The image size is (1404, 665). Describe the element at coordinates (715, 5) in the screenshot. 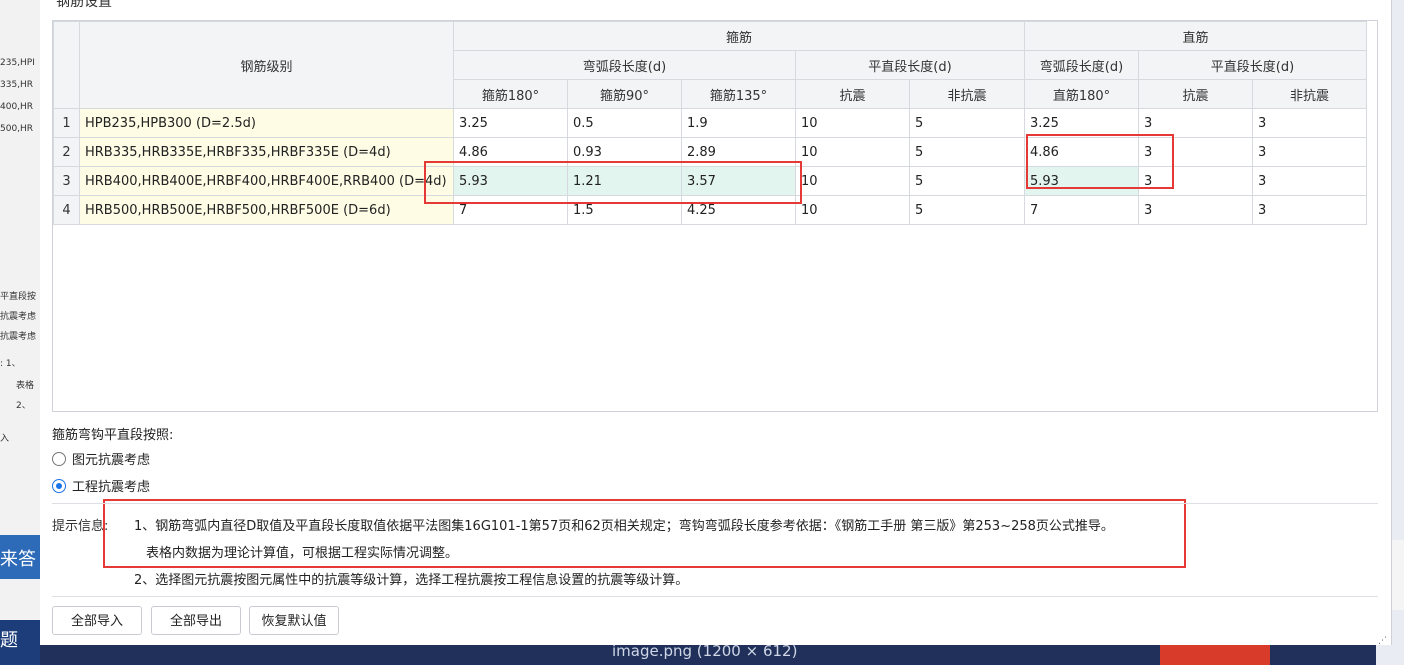

I see `dialog-title-bar: 钢筋设置` at that location.